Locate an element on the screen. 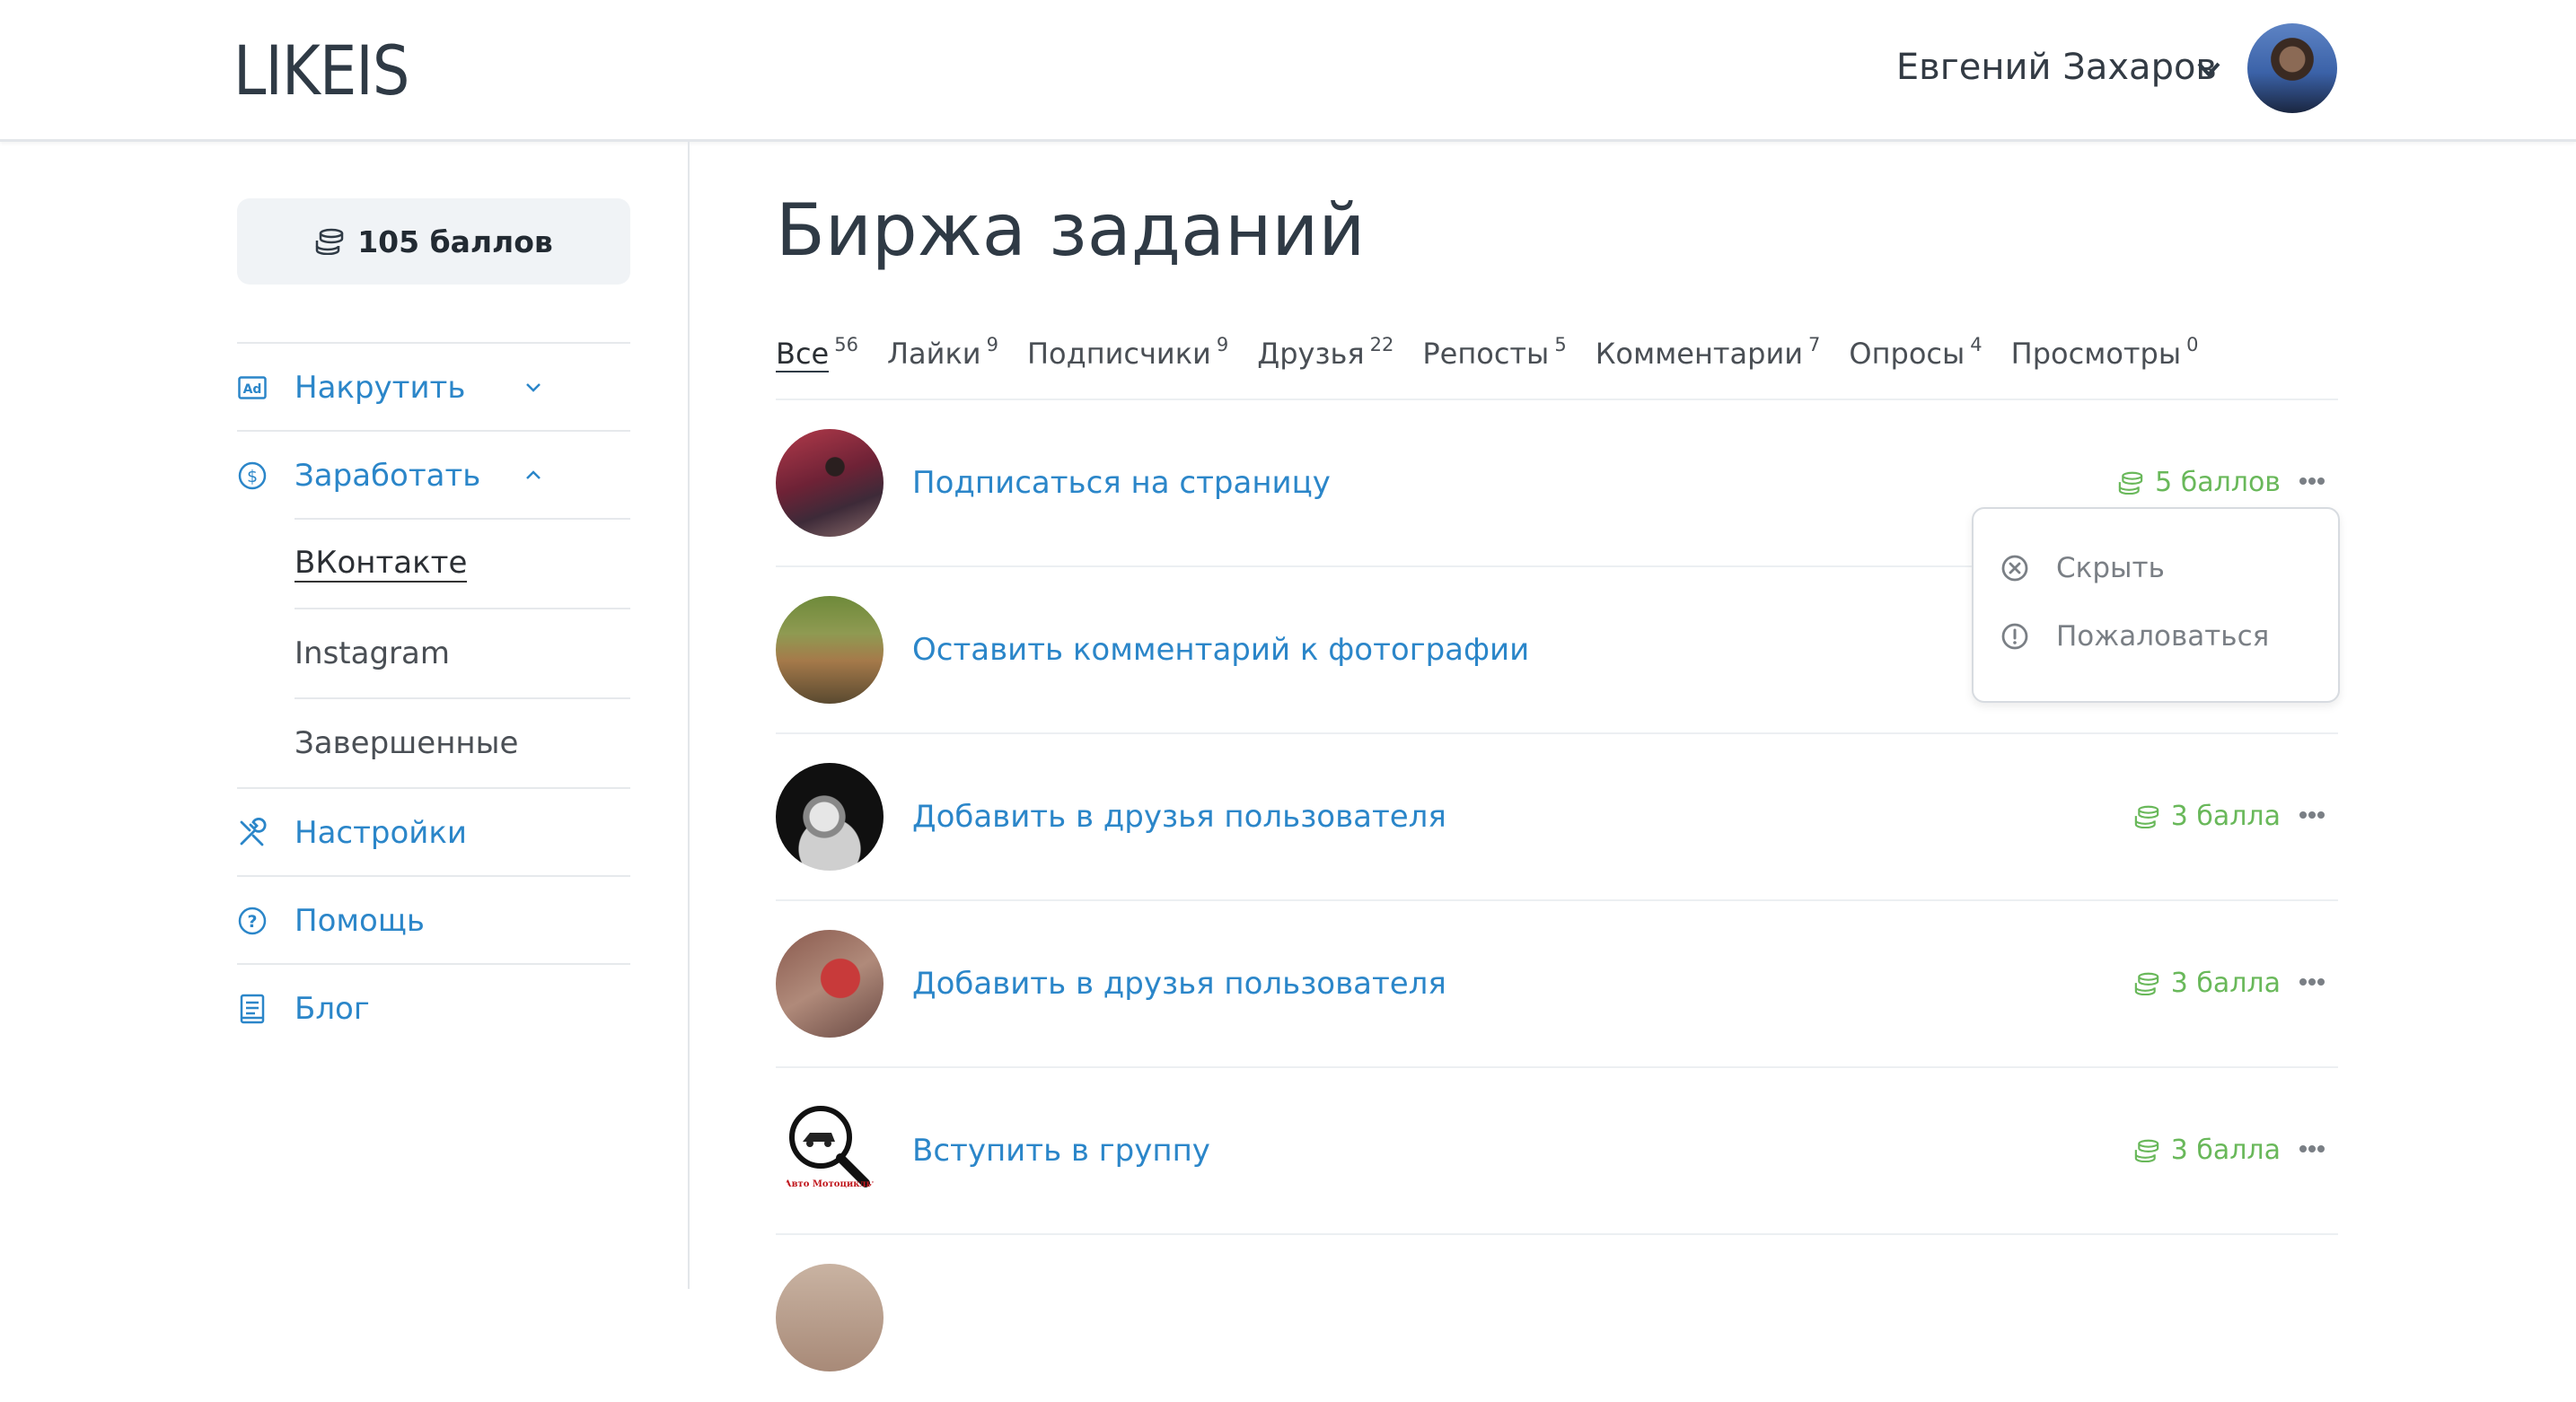  tab-count: 0 is located at coordinates (2193, 344).